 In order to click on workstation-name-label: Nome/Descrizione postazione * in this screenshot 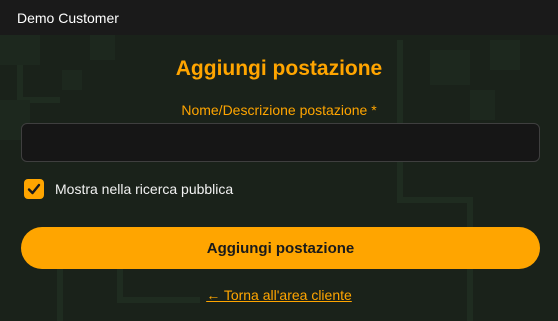, I will do `click(279, 110)`.